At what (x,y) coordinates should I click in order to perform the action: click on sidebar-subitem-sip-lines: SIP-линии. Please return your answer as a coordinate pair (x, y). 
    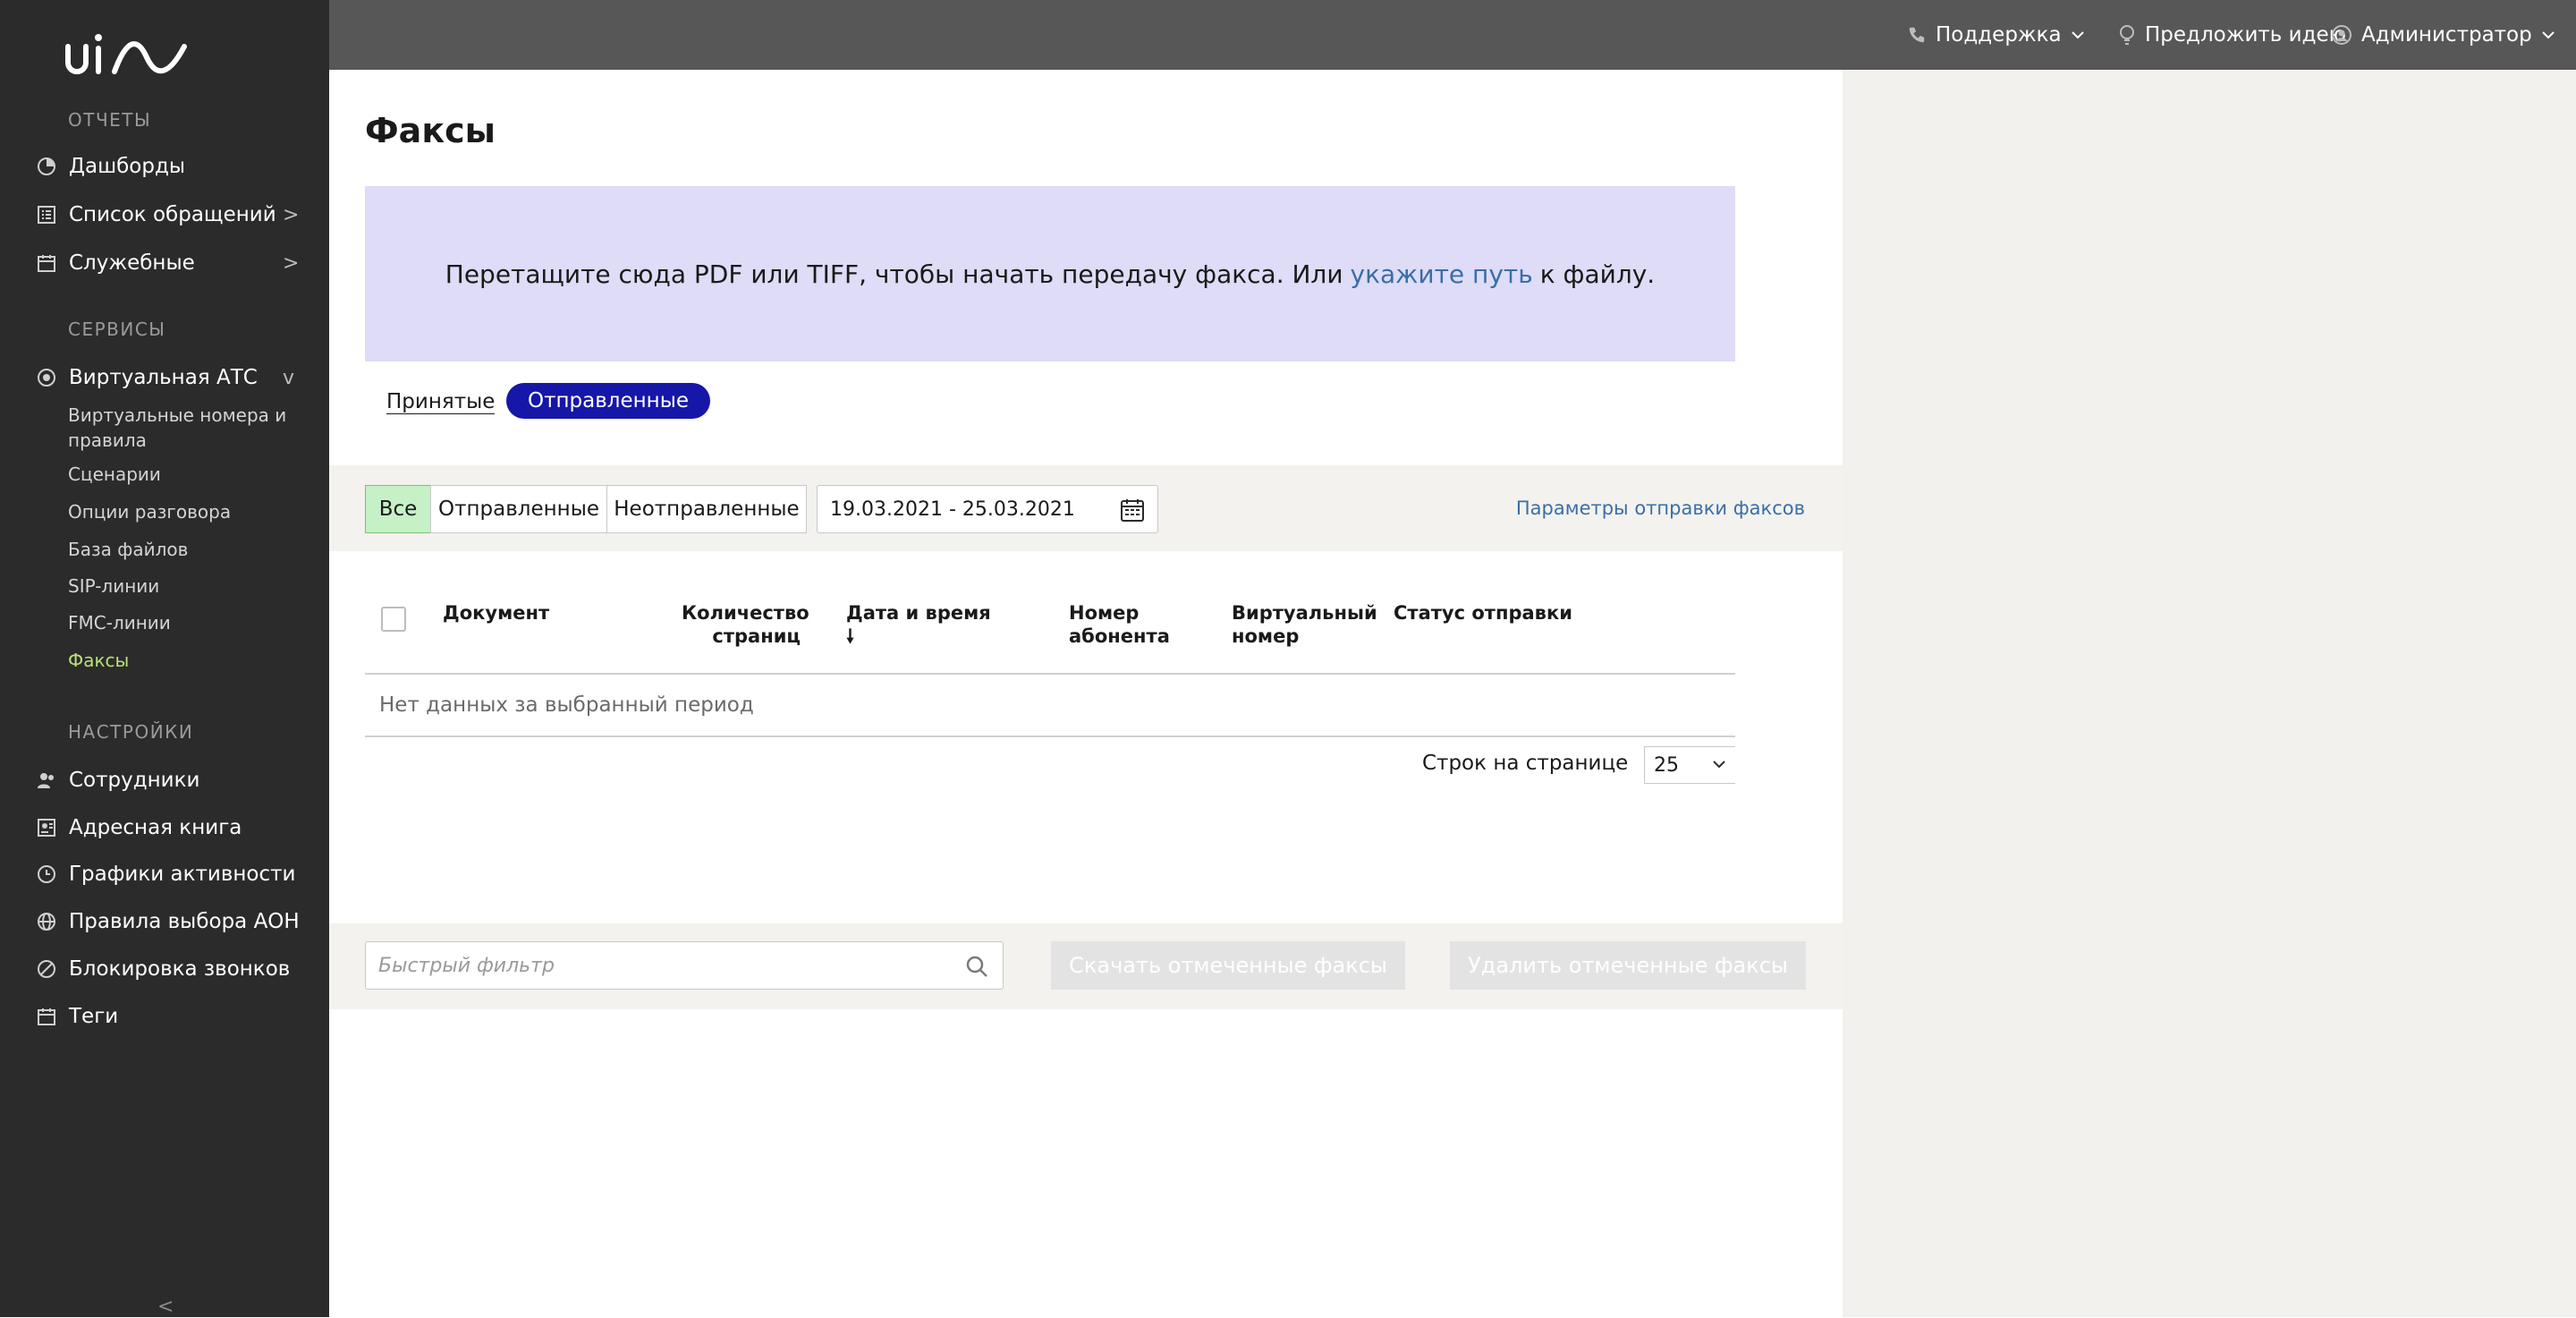
    Looking at the image, I should click on (188, 586).